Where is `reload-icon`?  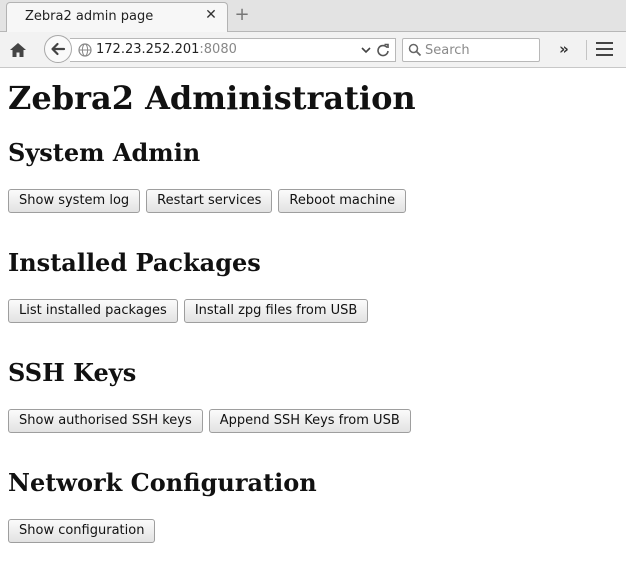 reload-icon is located at coordinates (383, 50).